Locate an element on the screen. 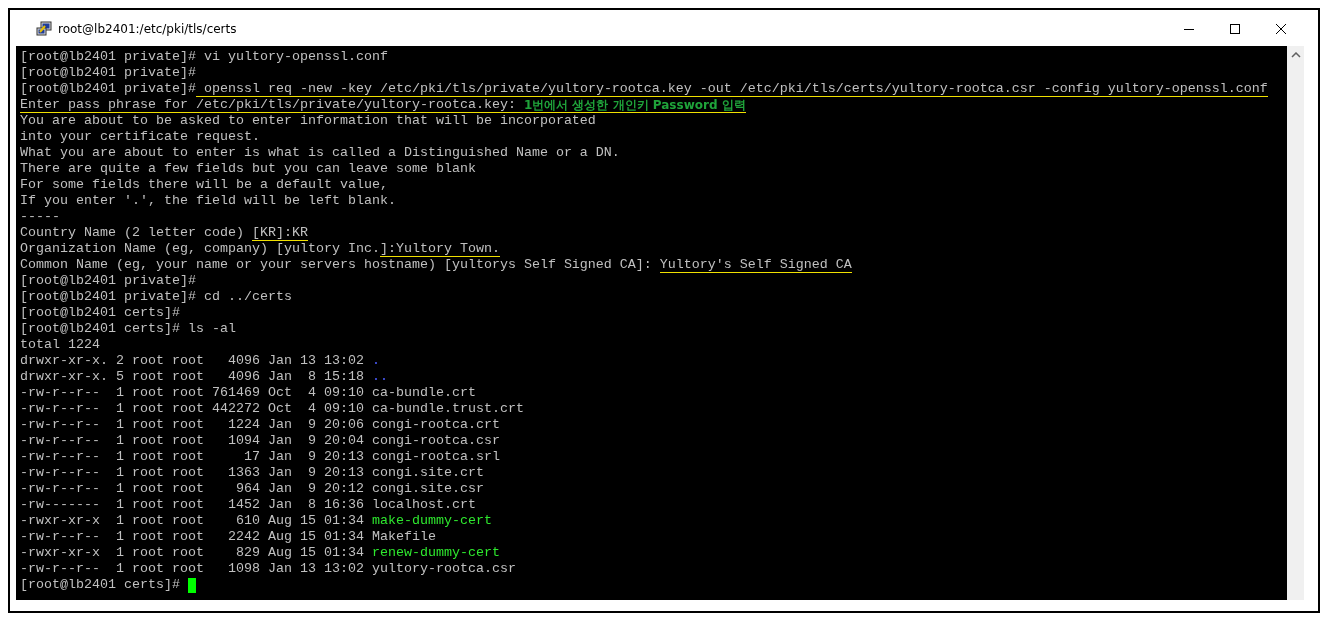 The image size is (1333, 629). terminal-text: -rw-r--r-- 1 root root 1363 Jan 9 20:13 congi.site.crt is located at coordinates (252, 473).